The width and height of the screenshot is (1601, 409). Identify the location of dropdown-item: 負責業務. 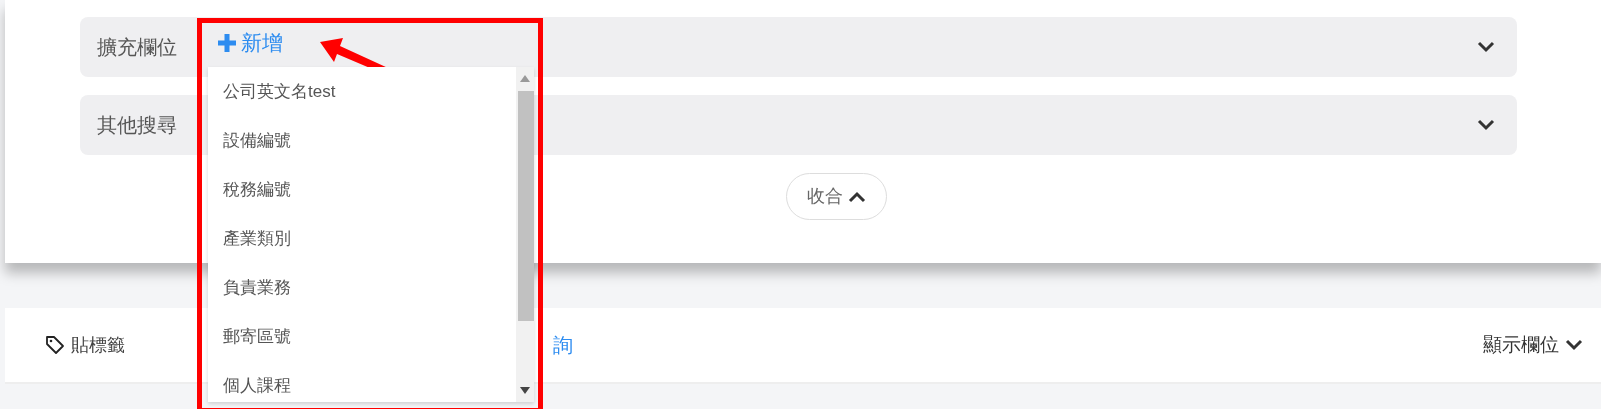
(362, 287).